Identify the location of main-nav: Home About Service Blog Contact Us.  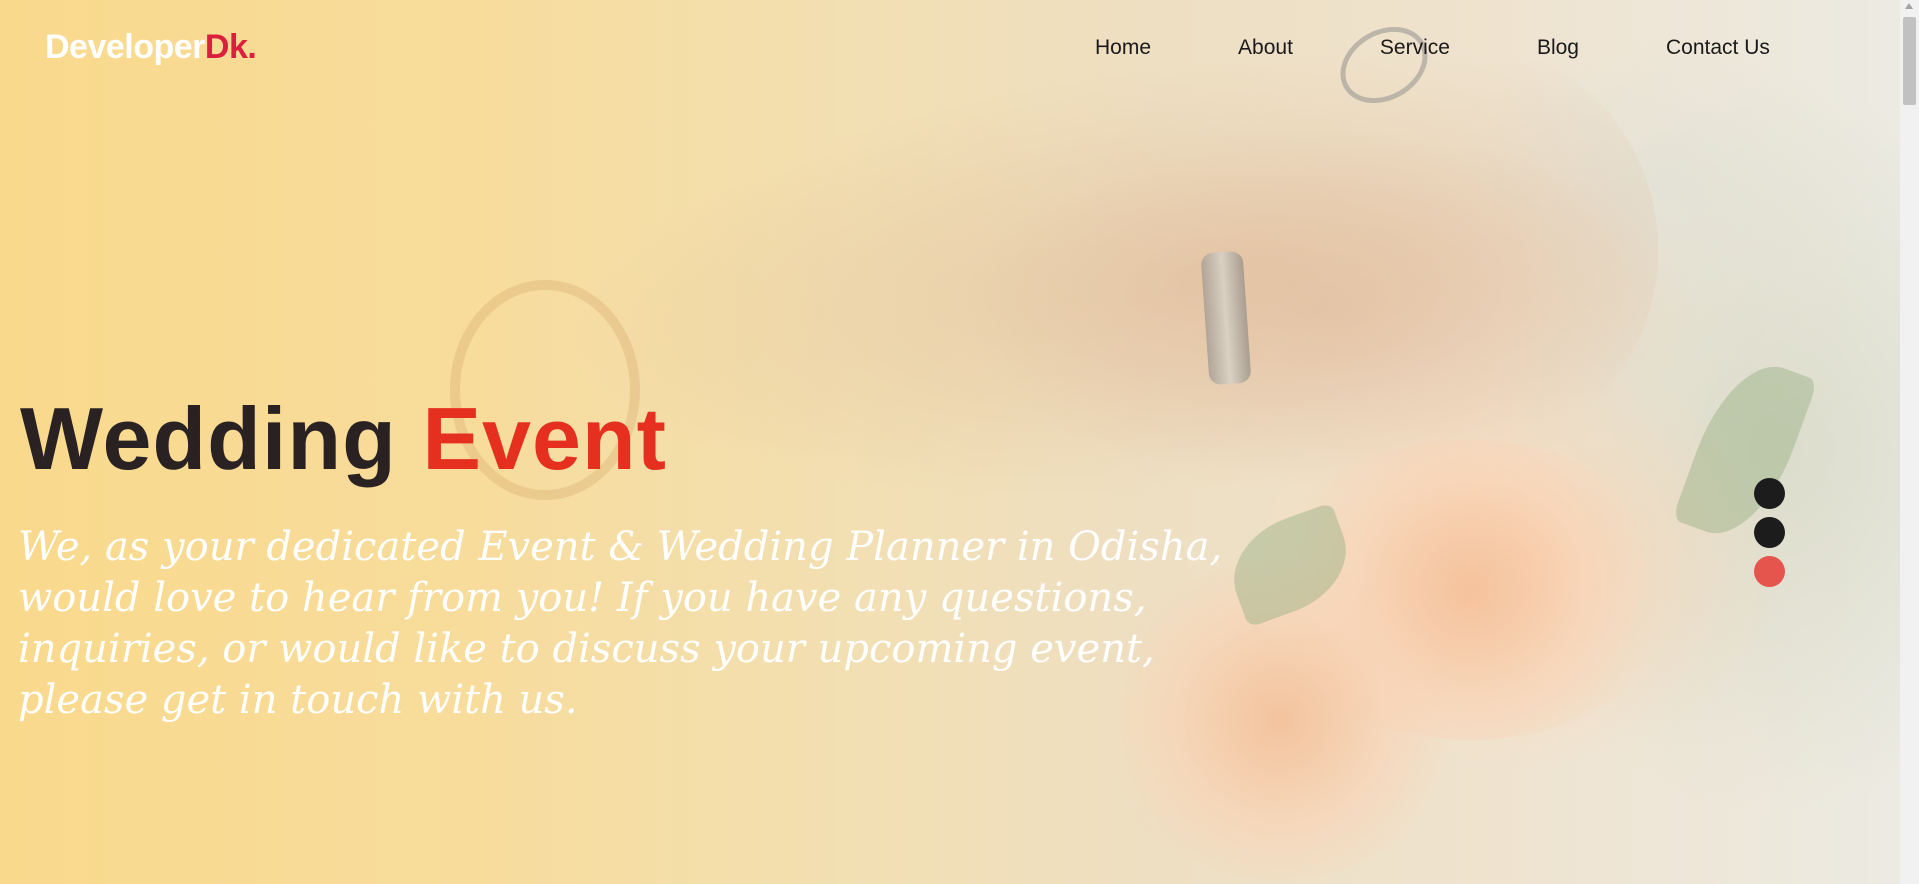
(1432, 48).